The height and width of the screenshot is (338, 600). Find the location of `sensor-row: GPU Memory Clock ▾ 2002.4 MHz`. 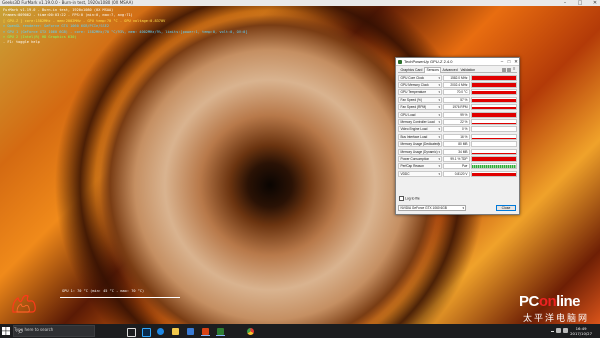

sensor-row: GPU Memory Clock ▾ 2002.4 MHz is located at coordinates (457, 84).